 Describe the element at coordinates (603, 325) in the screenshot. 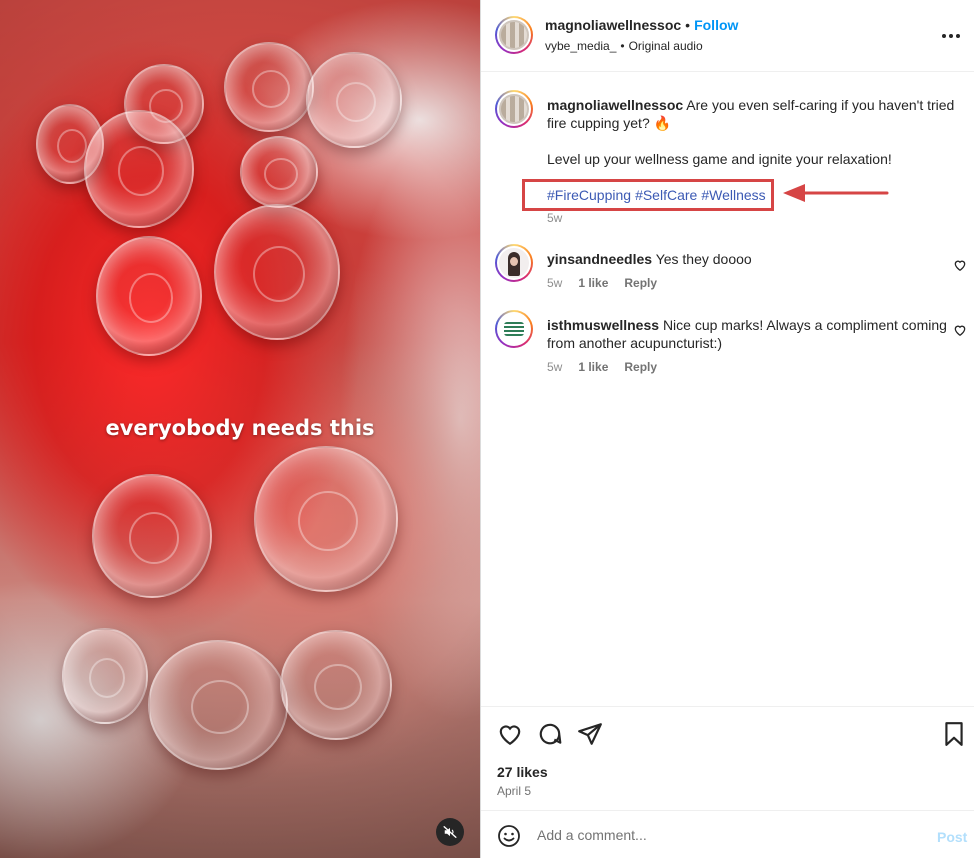

I see `comment-username: isthmuswellness` at that location.